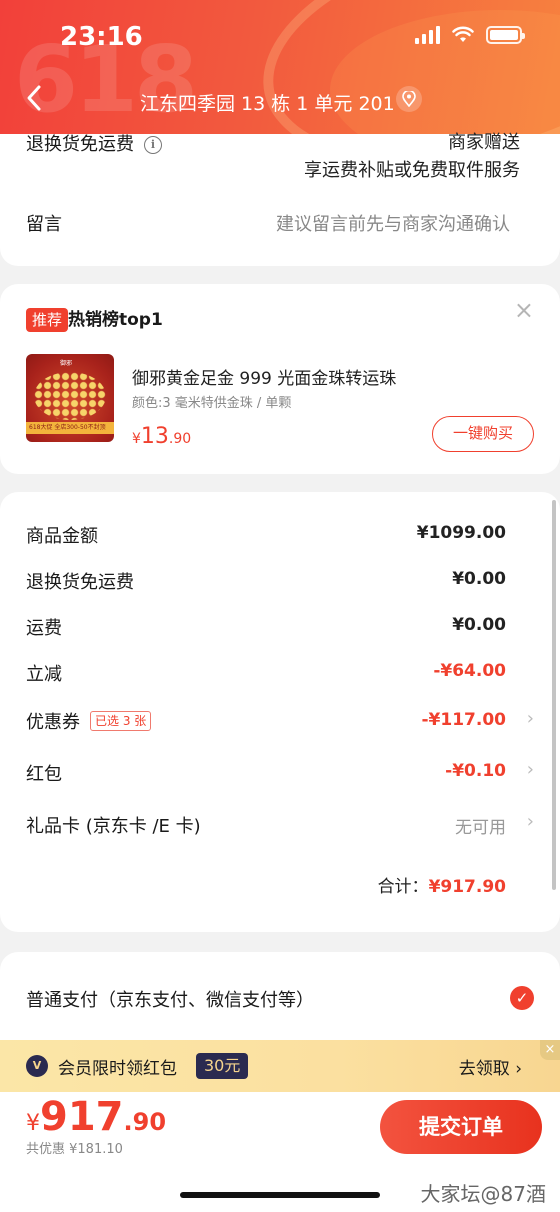 The image size is (560, 1212). I want to click on payment-method: 普通支付（京东支付、微信支付等）, so click(170, 999).